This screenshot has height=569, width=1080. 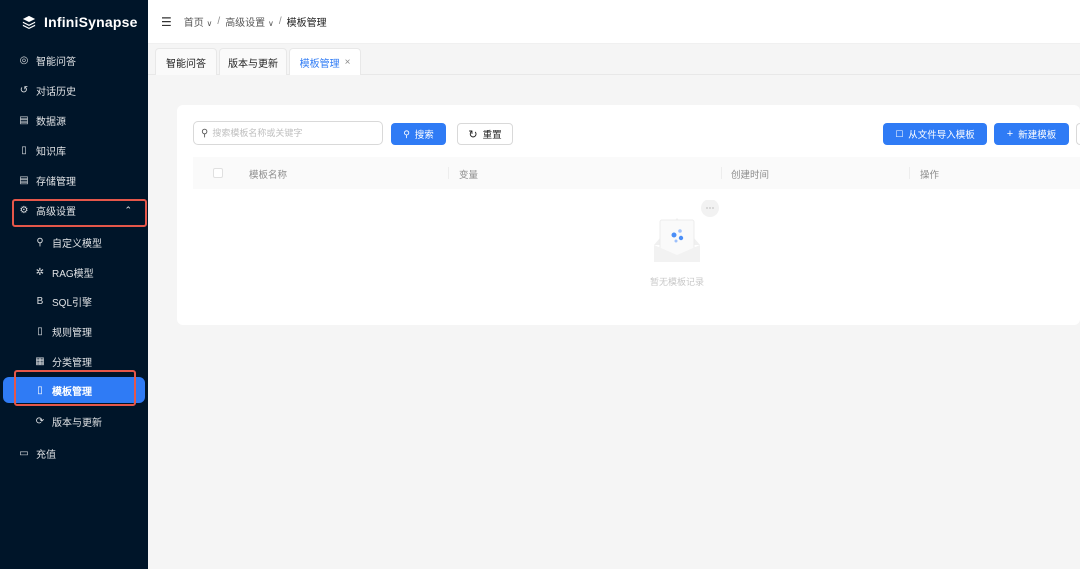 What do you see at coordinates (348, 62) in the screenshot?
I see `close-icon: ×` at bounding box center [348, 62].